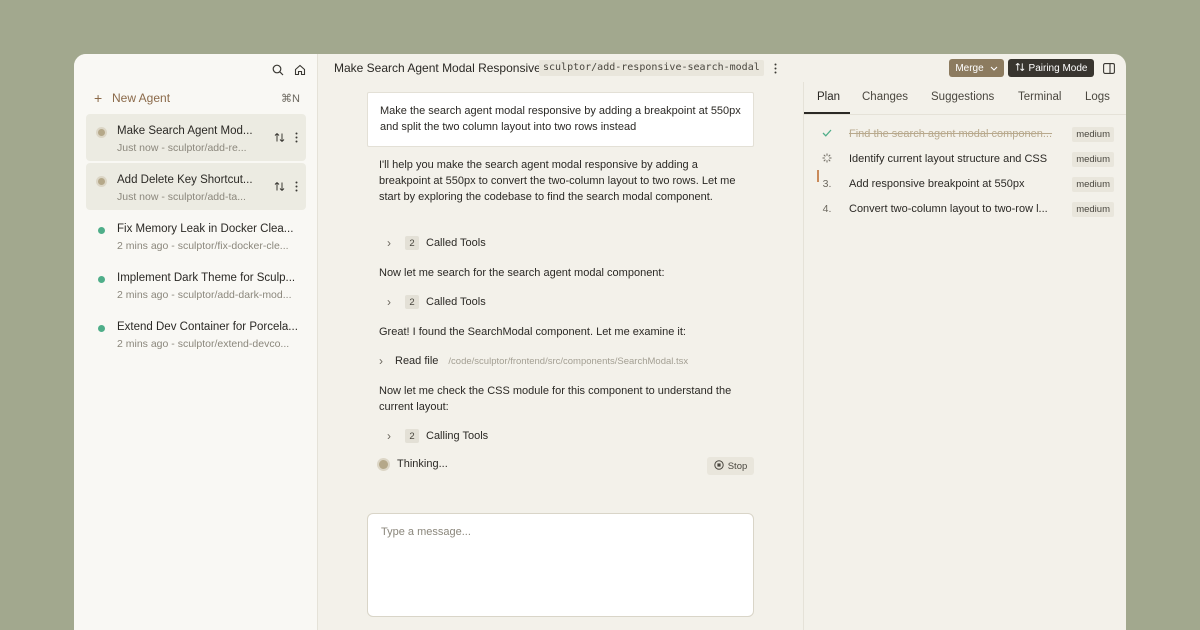 The height and width of the screenshot is (630, 1200). I want to click on plan-item-number: 3., so click(827, 184).